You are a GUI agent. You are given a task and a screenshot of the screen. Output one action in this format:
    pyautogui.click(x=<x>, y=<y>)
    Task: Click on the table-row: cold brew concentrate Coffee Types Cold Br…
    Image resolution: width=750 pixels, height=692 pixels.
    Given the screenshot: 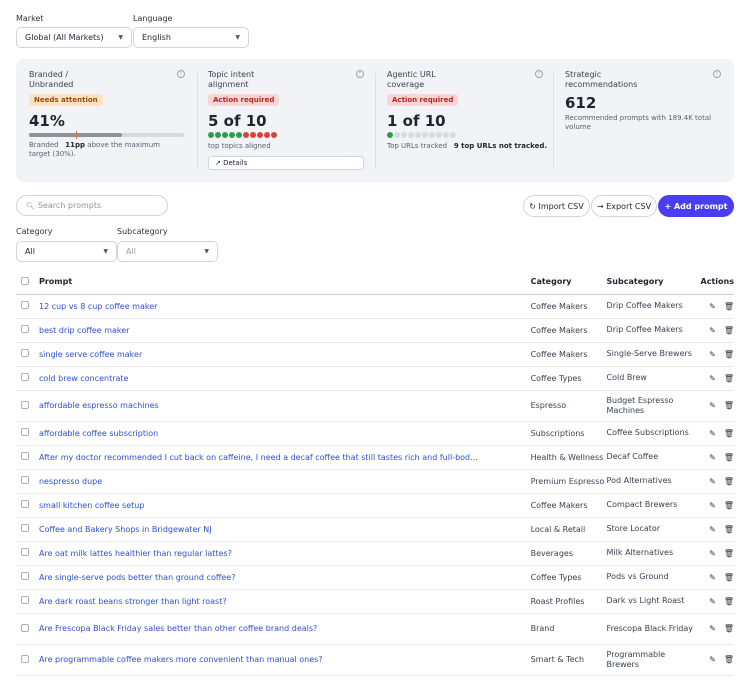 What is the action you would take?
    pyautogui.click(x=375, y=378)
    